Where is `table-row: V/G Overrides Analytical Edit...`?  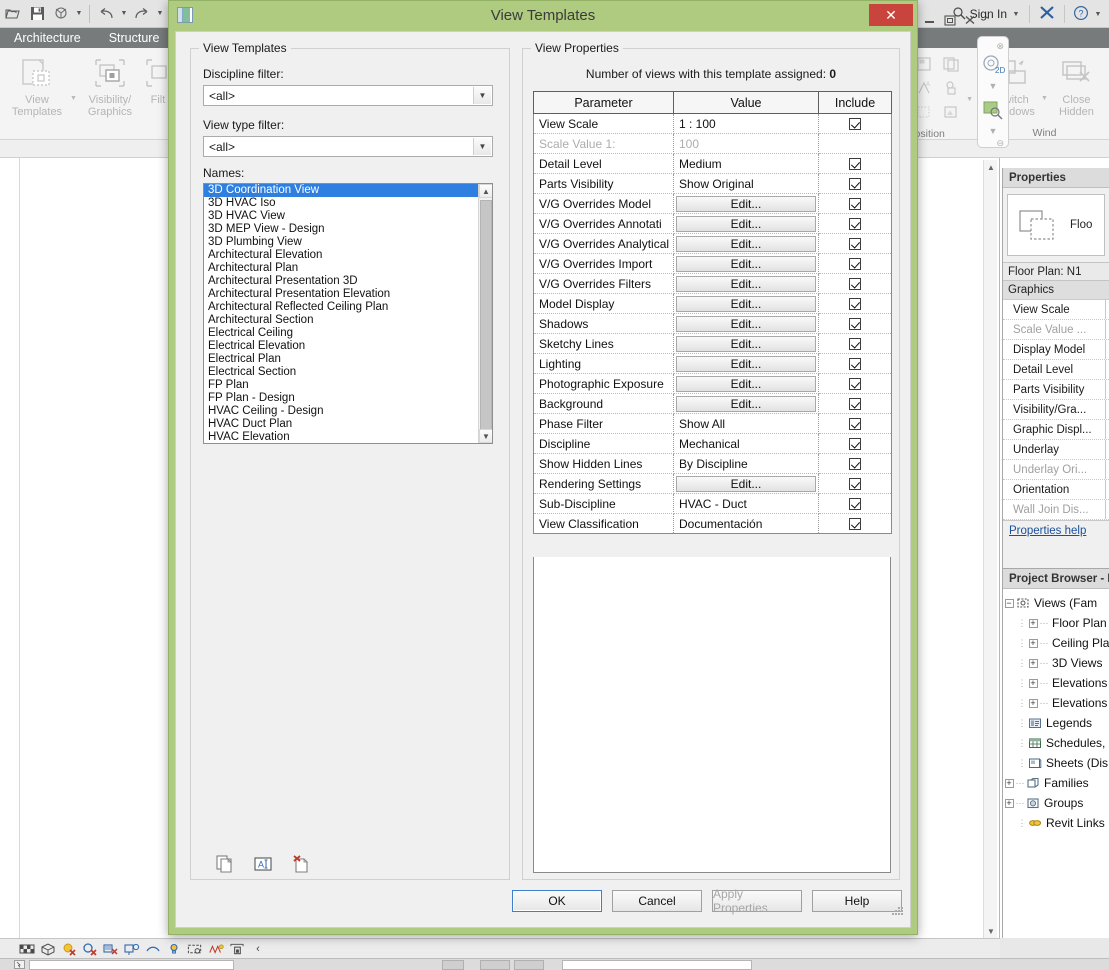
table-row: V/G Overrides Analytical Edit... is located at coordinates (712, 243).